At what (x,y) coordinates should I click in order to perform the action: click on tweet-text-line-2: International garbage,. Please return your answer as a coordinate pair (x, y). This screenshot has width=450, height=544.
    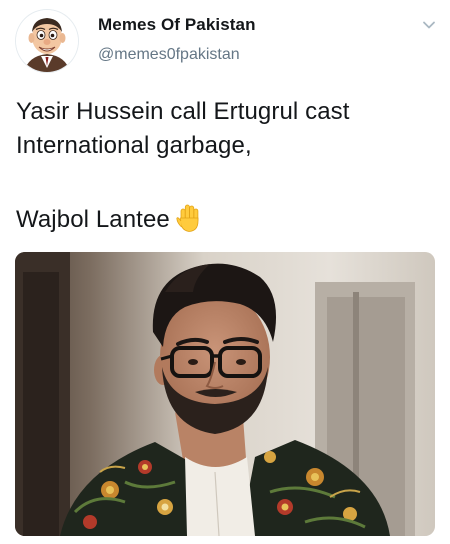
    Looking at the image, I should click on (134, 145).